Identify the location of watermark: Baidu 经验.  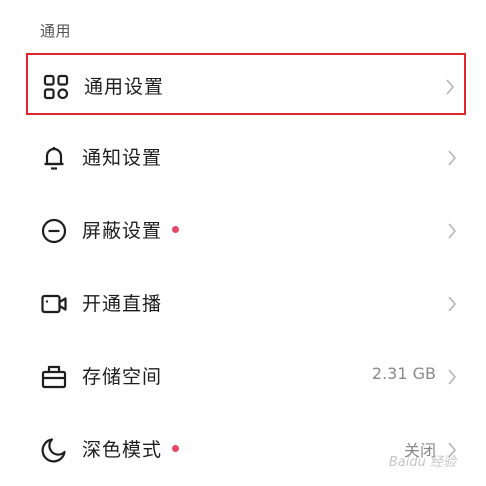
(422, 462).